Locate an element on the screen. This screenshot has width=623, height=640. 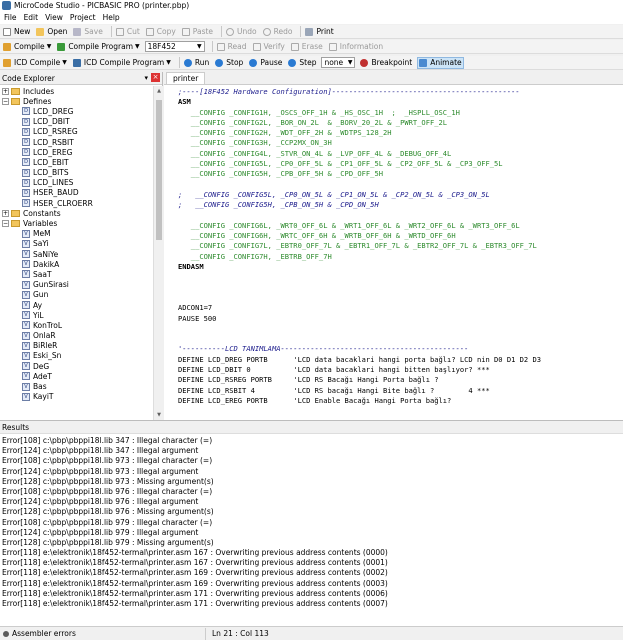
paste-button: Paste is located at coordinates (197, 32).